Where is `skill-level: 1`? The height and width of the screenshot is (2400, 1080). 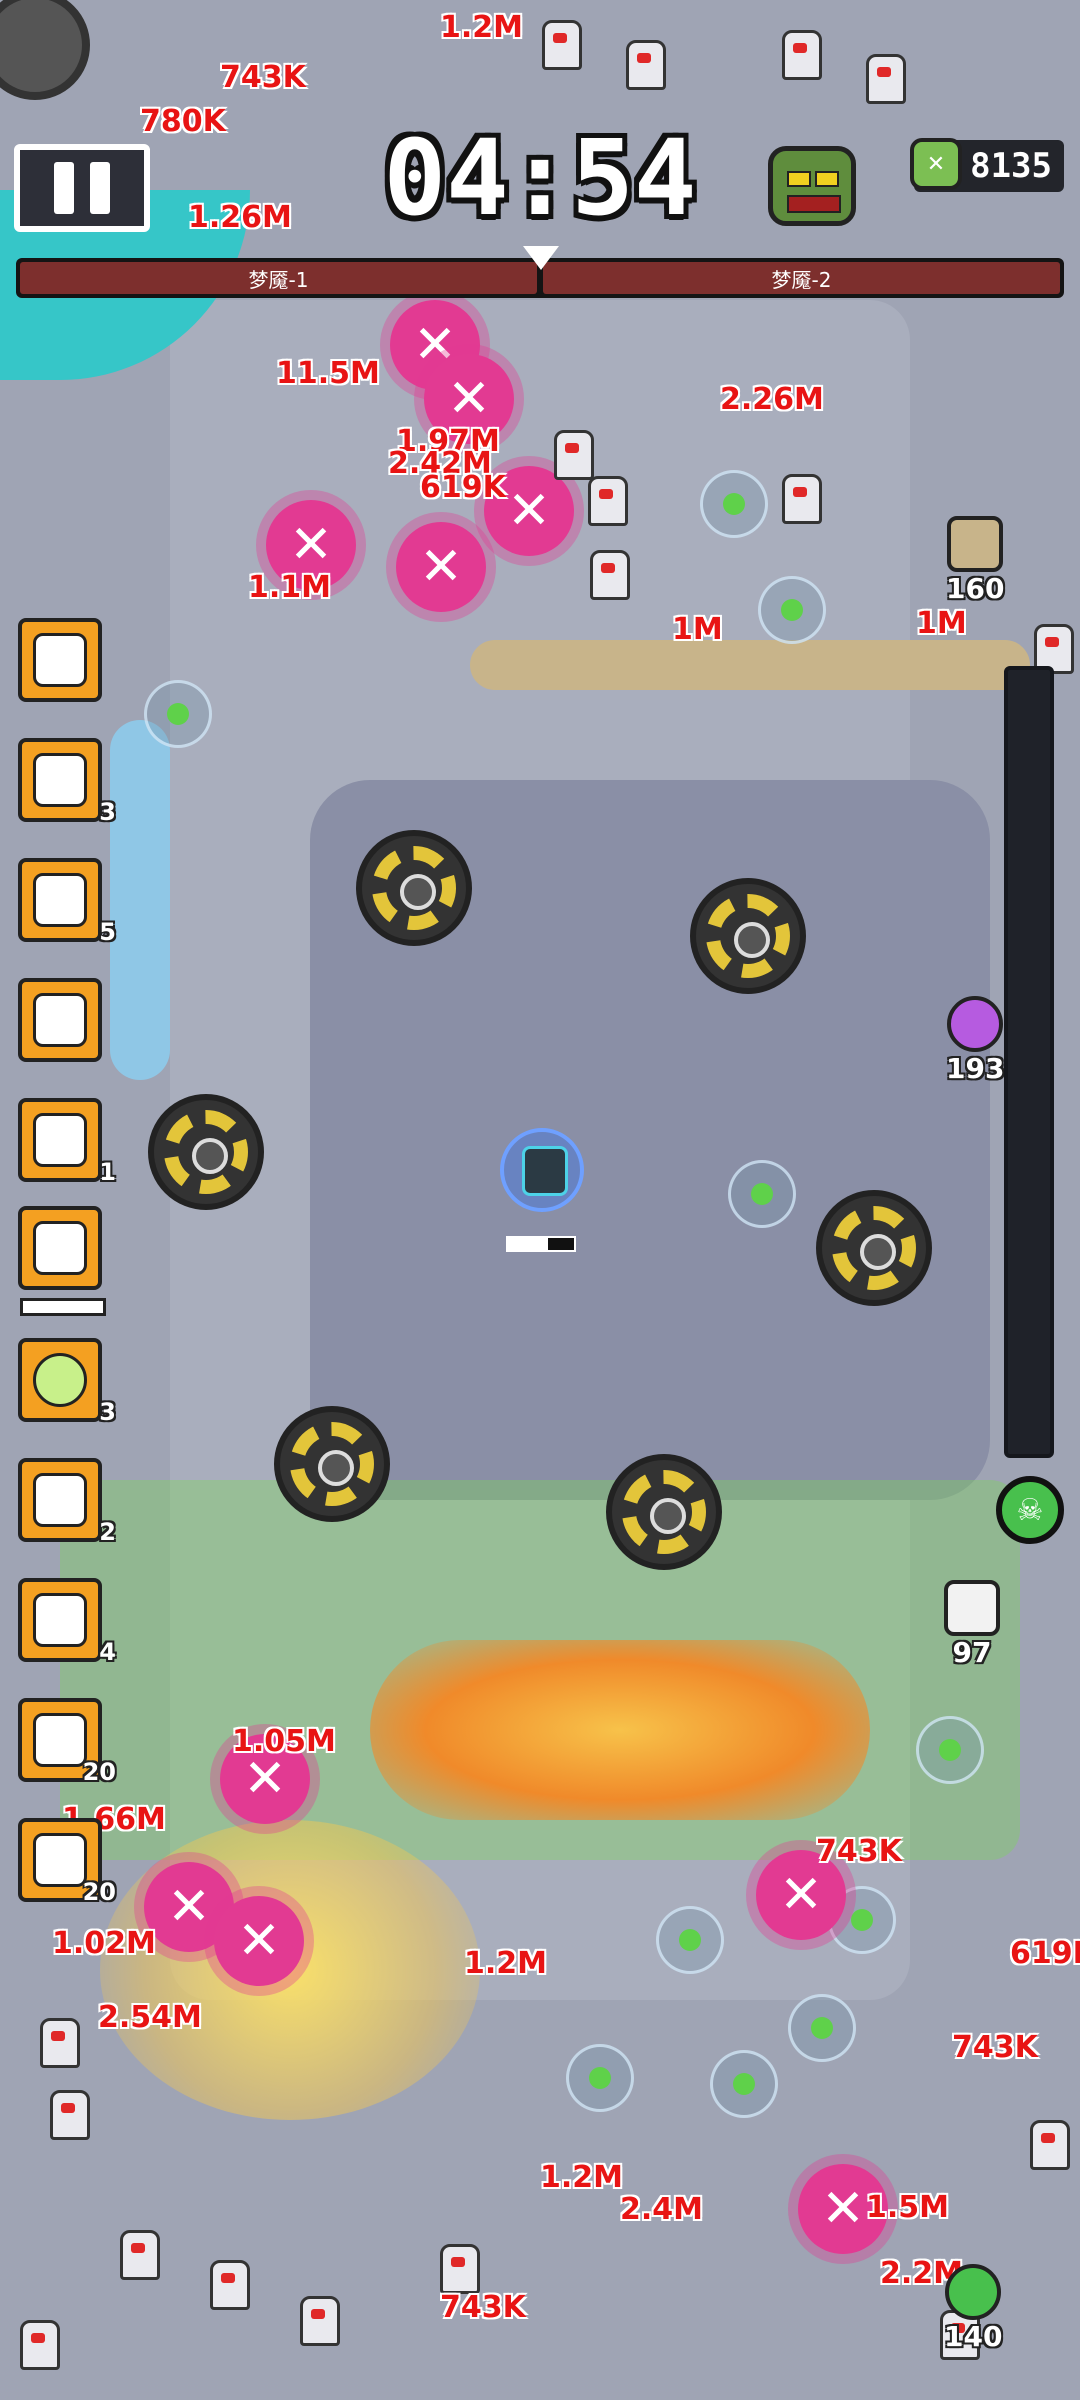
skill-level: 1 is located at coordinates (107, 1172).